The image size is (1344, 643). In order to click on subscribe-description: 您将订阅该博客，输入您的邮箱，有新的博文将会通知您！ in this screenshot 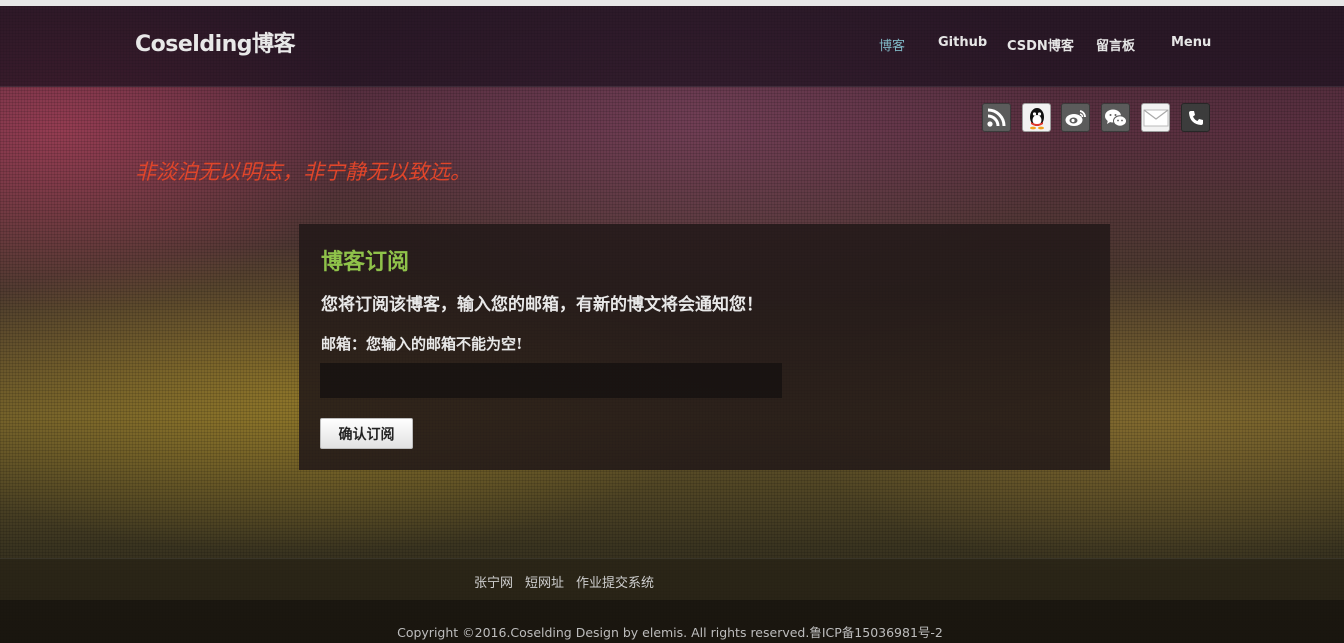, I will do `click(542, 305)`.